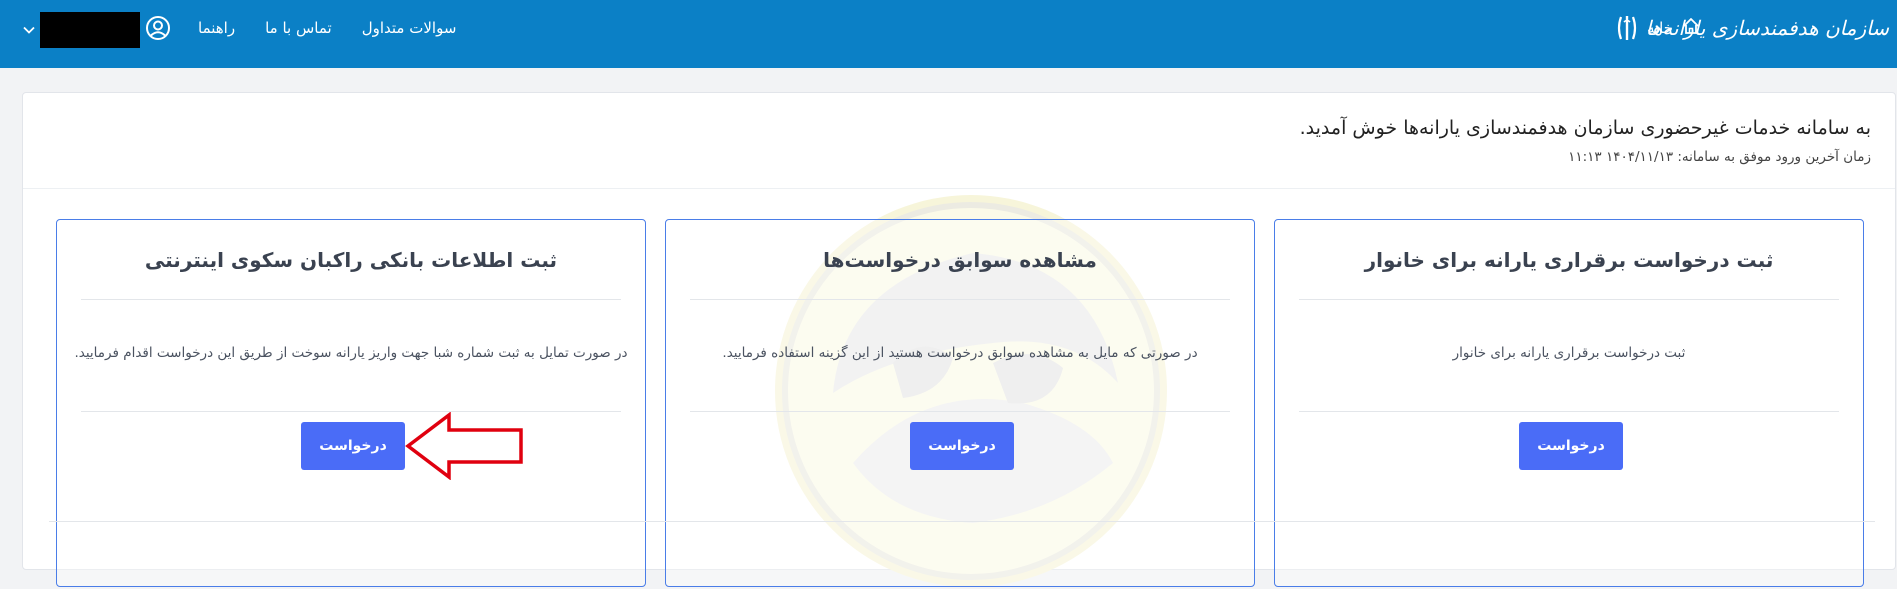  What do you see at coordinates (1659, 28) in the screenshot?
I see `home-label: خانه` at bounding box center [1659, 28].